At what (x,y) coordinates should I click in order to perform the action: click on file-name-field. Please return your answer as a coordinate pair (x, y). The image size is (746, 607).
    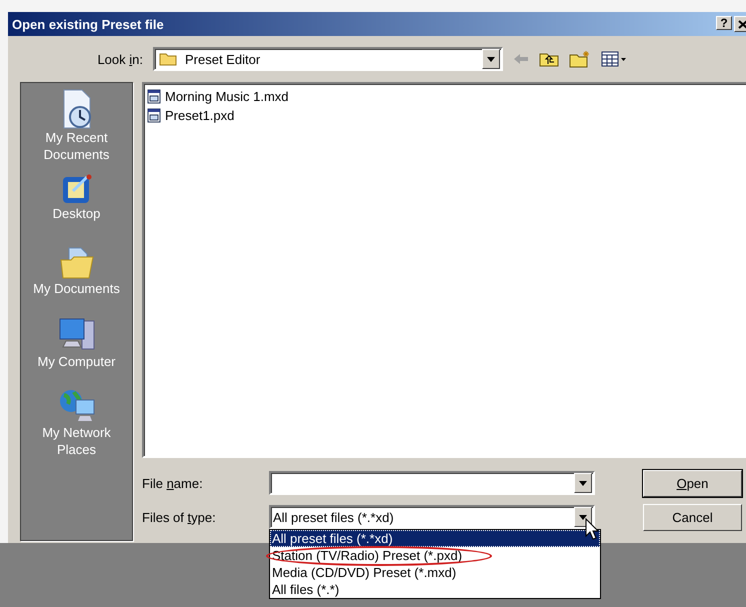
    Looking at the image, I should click on (432, 483).